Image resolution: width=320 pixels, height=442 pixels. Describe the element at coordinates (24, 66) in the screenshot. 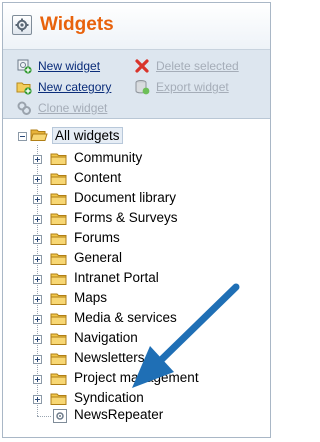

I see `new-widget-icon` at that location.